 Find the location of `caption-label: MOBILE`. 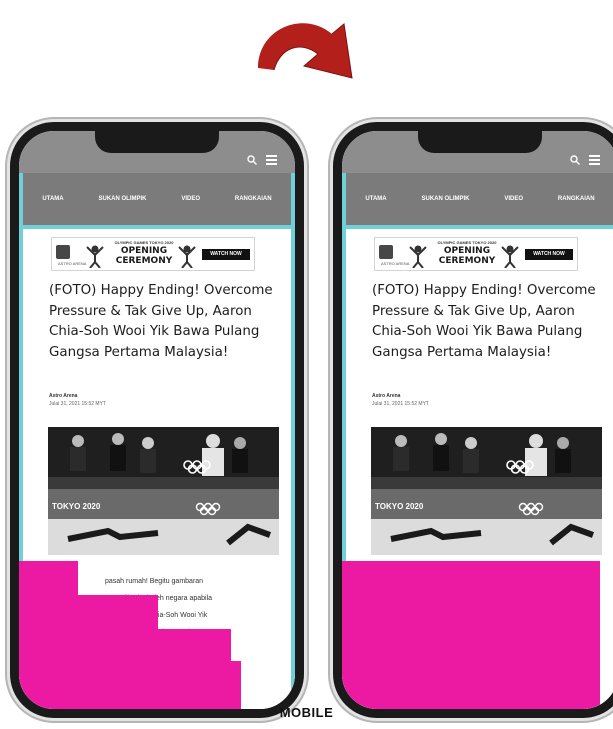

caption-label: MOBILE is located at coordinates (306, 712).